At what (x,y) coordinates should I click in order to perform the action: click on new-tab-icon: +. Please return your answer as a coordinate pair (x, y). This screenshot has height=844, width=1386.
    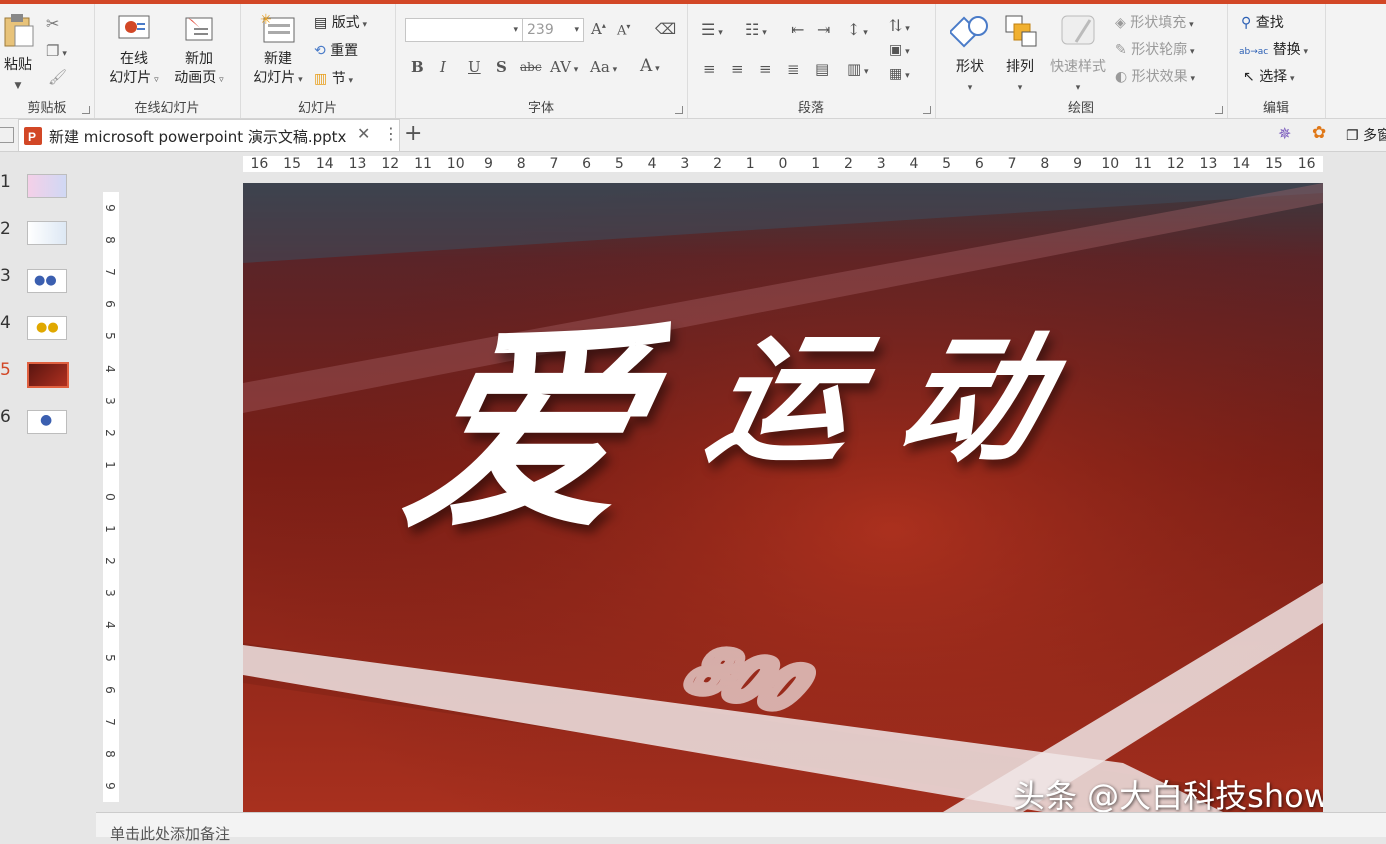
    Looking at the image, I should click on (413, 133).